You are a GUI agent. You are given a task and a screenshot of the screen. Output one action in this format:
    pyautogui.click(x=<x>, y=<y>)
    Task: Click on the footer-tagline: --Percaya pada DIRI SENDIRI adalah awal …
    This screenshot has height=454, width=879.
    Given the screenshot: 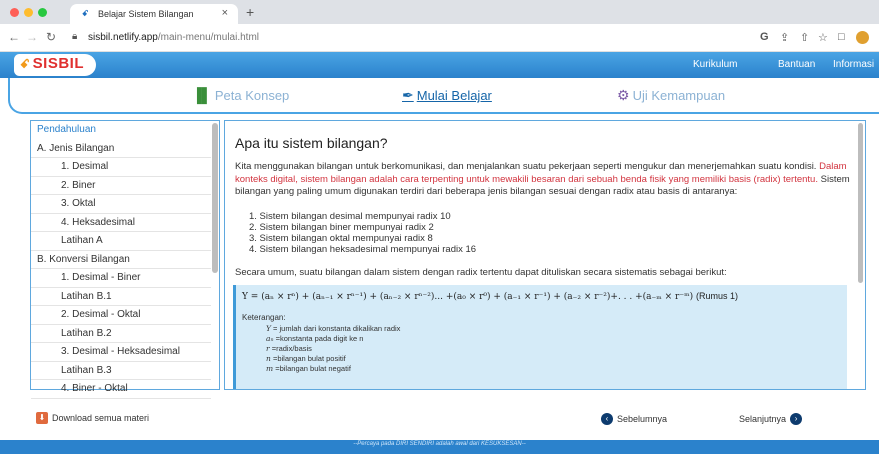 What is the action you would take?
    pyautogui.click(x=439, y=444)
    